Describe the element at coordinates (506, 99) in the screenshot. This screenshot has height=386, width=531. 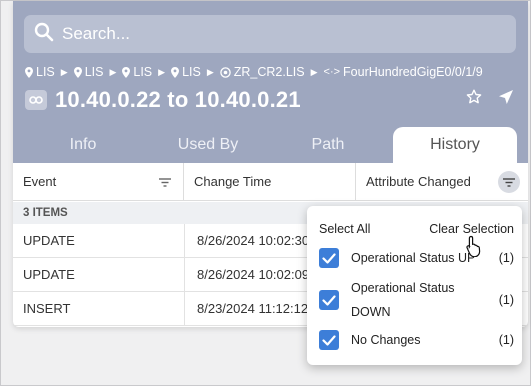
I see `navigate-icon` at that location.